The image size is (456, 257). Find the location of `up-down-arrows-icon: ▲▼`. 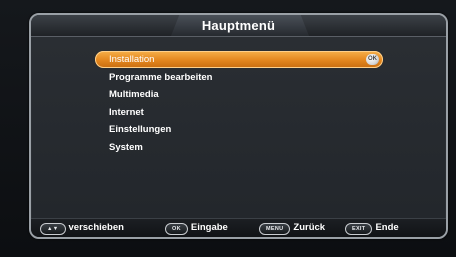

up-down-arrows-icon: ▲▼ is located at coordinates (53, 229).